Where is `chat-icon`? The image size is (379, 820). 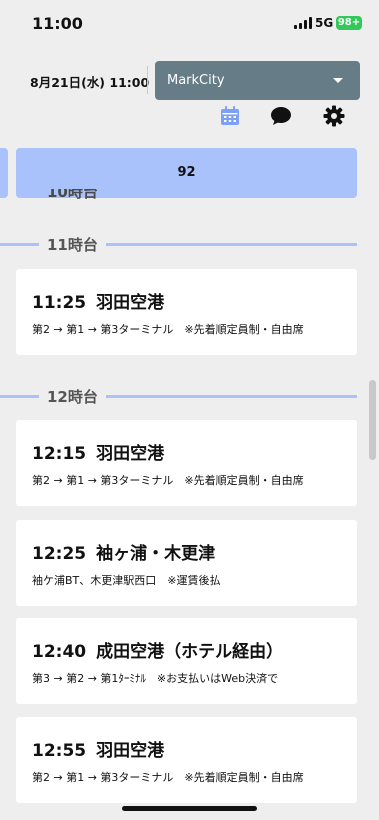
chat-icon is located at coordinates (281, 116).